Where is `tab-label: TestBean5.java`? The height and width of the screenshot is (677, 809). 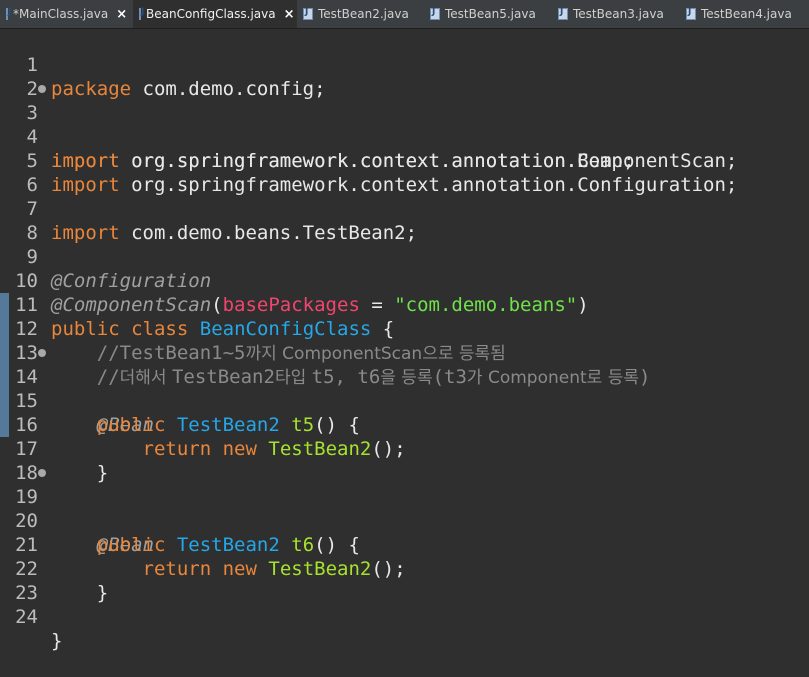
tab-label: TestBean5.java is located at coordinates (490, 14).